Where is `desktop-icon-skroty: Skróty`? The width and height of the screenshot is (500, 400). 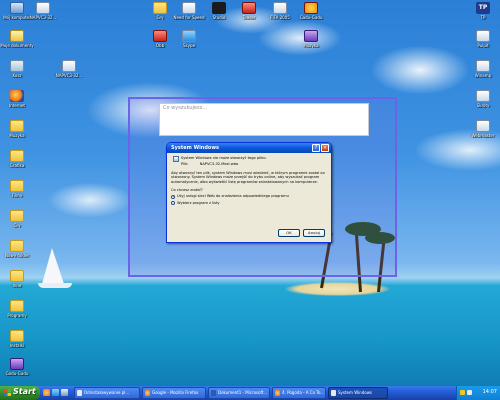 desktop-icon-skroty: Skróty is located at coordinates (483, 99).